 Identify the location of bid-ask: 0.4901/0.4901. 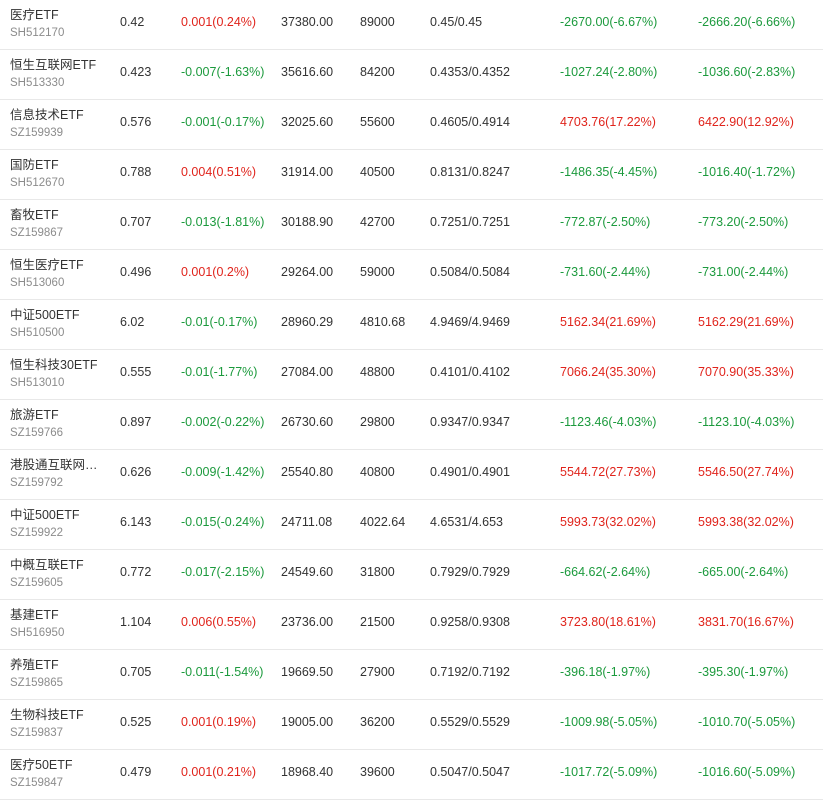
(470, 472).